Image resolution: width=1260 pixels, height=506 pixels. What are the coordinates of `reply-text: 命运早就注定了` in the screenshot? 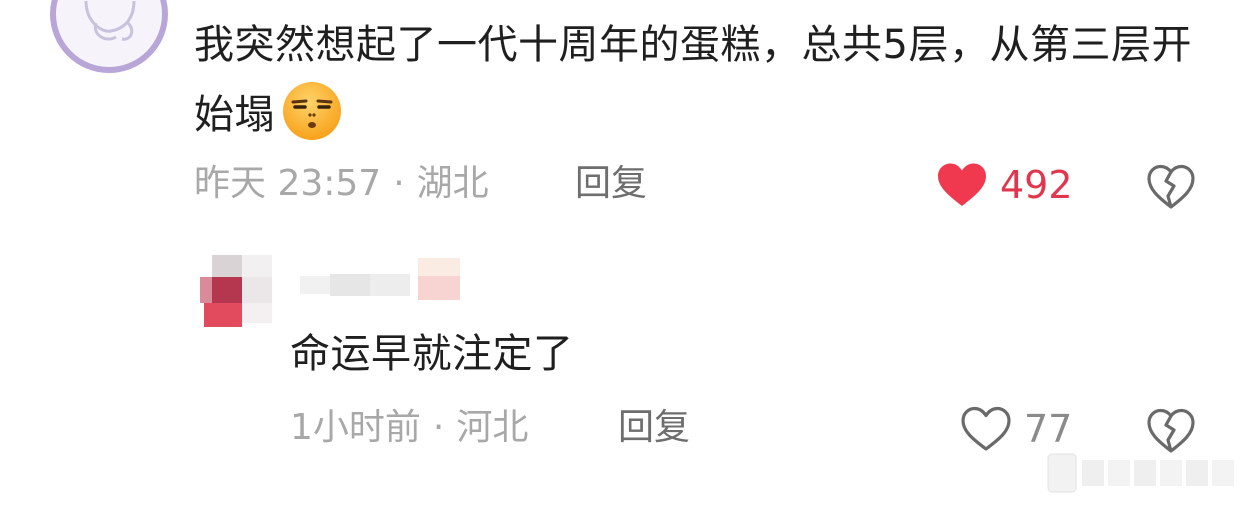 It's located at (432, 354).